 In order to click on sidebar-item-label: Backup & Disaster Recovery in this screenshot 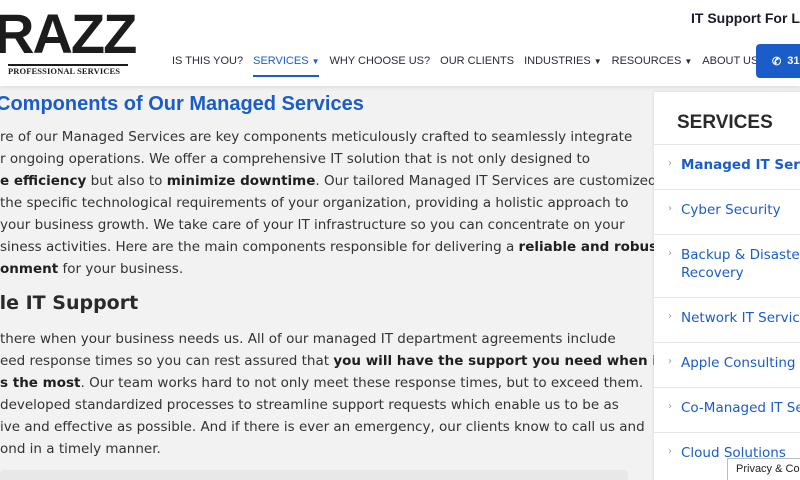, I will do `click(740, 264)`.